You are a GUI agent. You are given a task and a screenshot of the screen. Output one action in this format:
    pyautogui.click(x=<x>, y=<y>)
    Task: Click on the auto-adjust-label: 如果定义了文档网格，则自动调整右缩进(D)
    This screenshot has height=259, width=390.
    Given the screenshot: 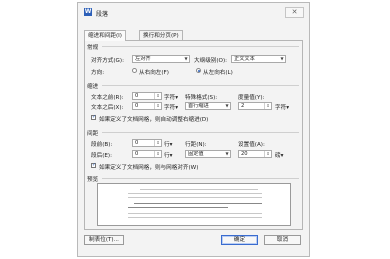 What is the action you would take?
    pyautogui.click(x=154, y=120)
    